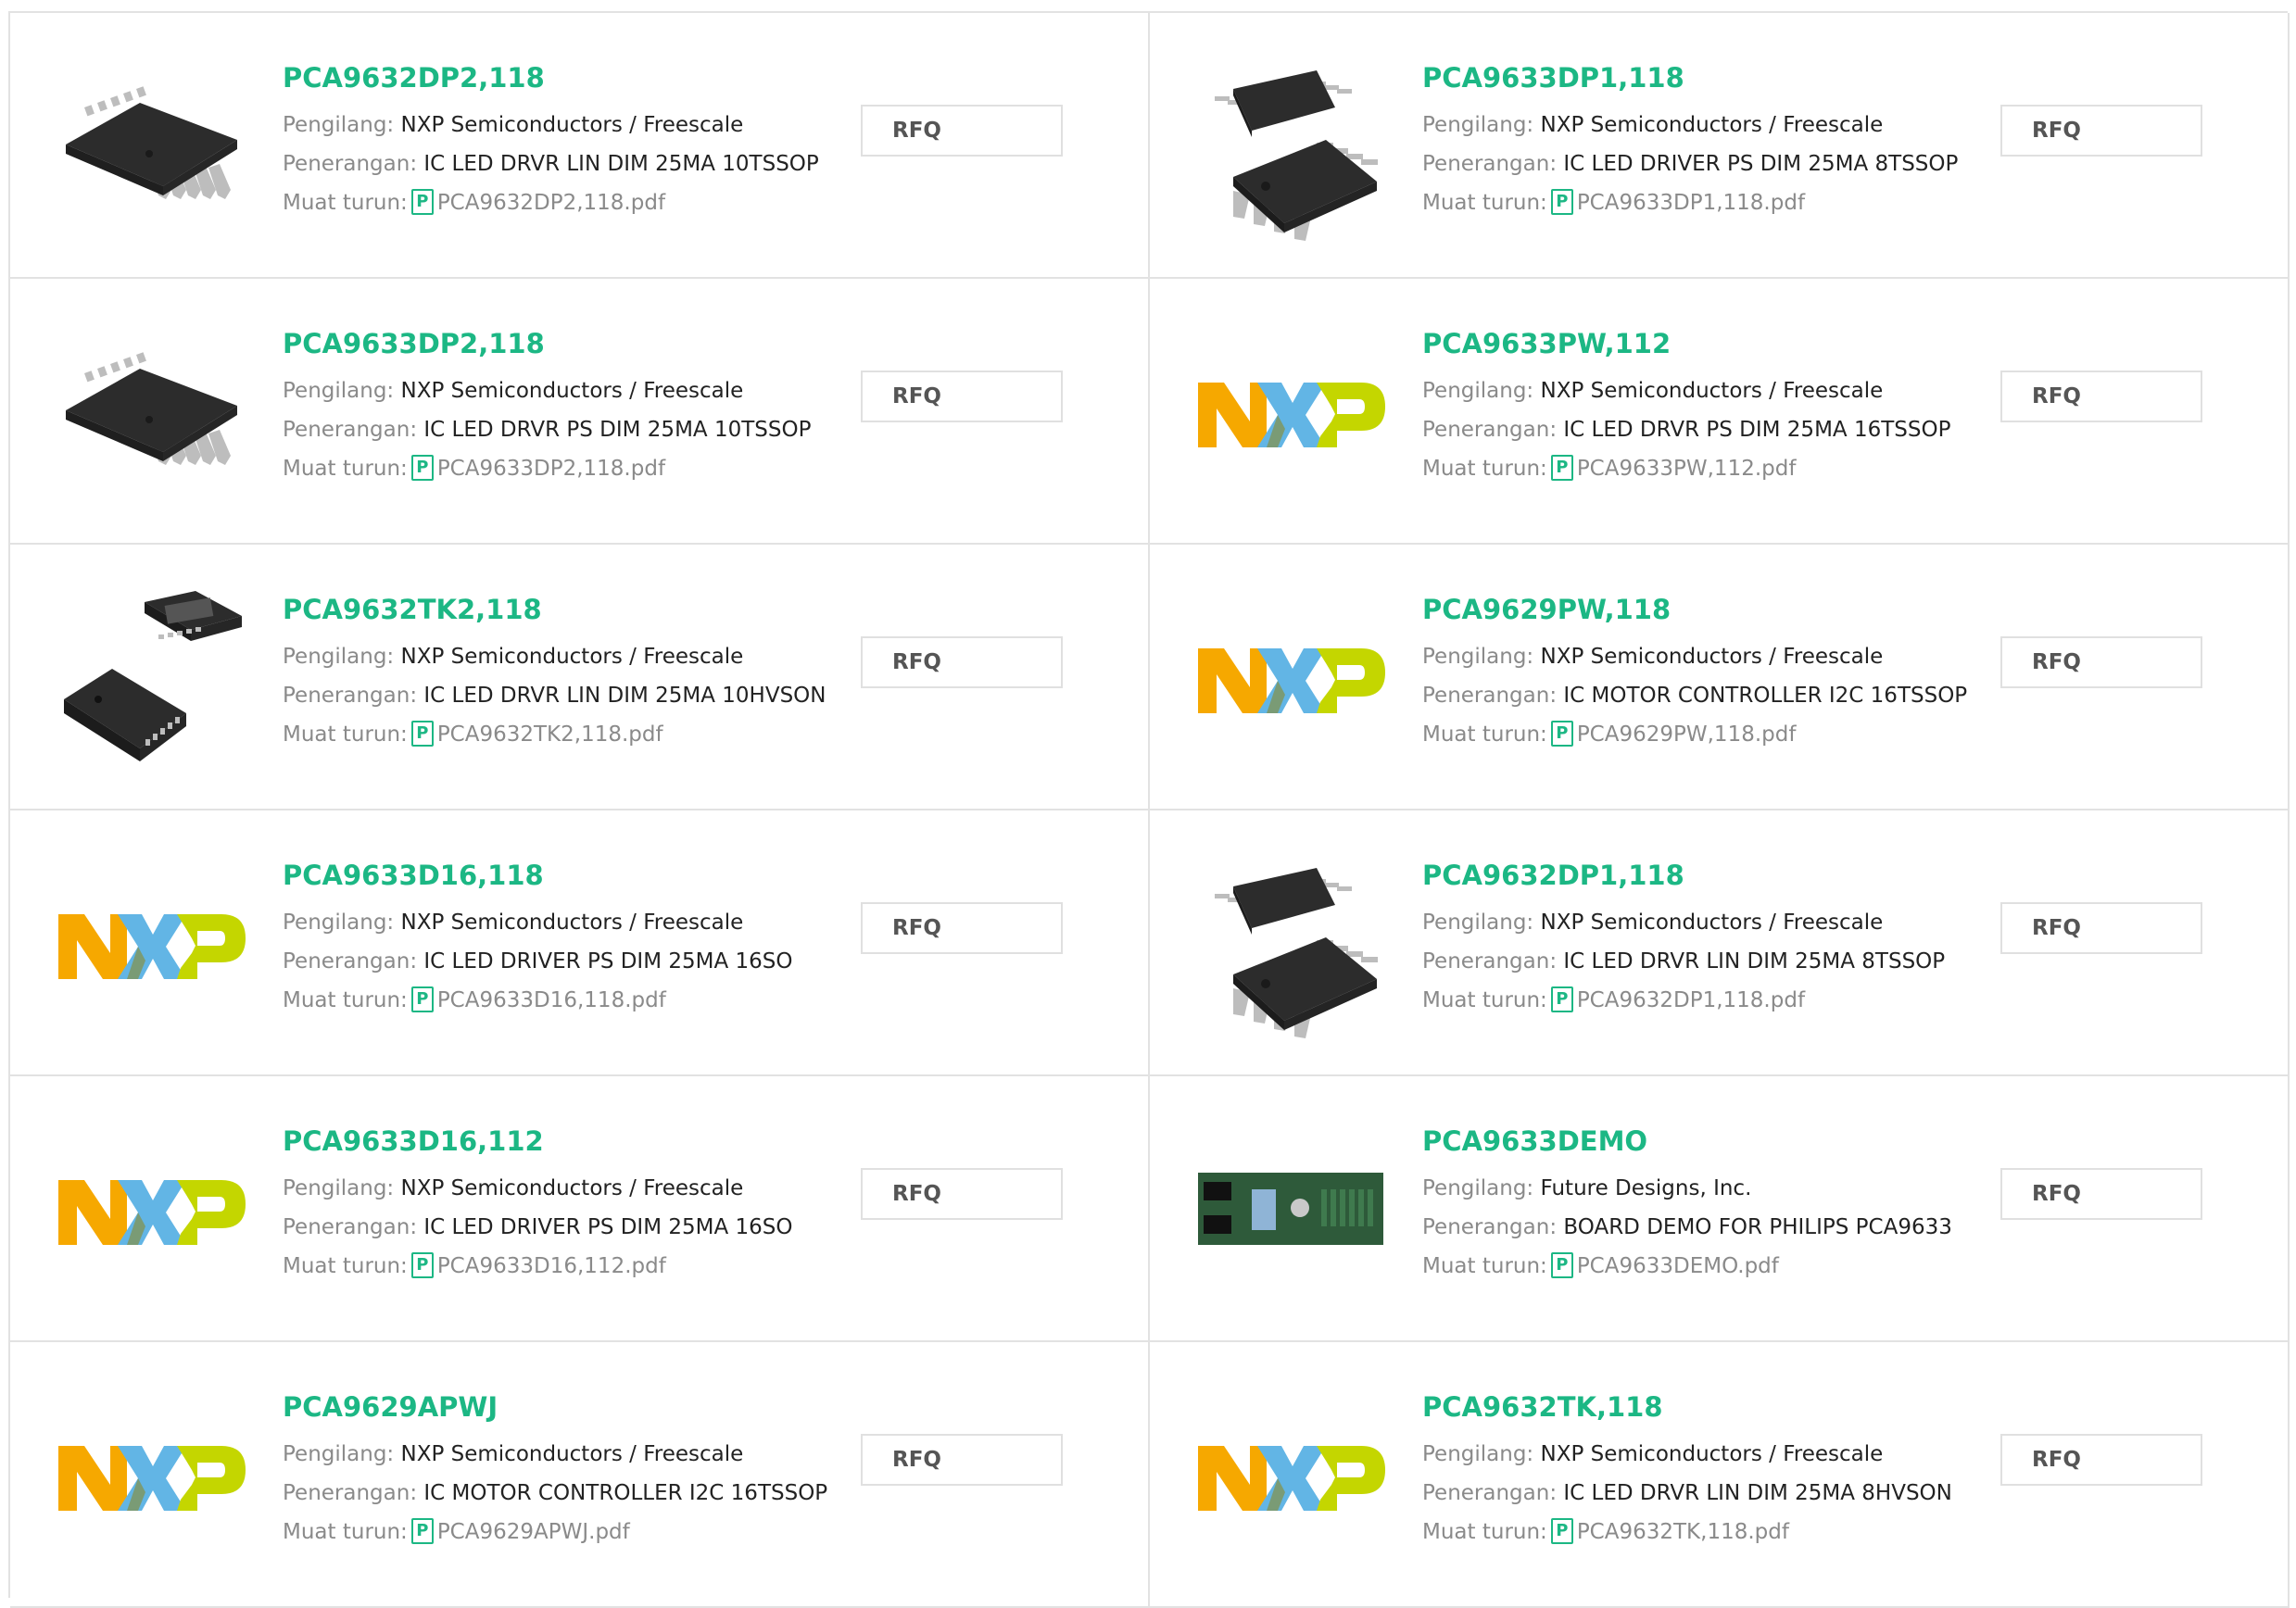 This screenshot has height=1608, width=2296. I want to click on part-number-link: PCA9633DP2,118, so click(561, 343).